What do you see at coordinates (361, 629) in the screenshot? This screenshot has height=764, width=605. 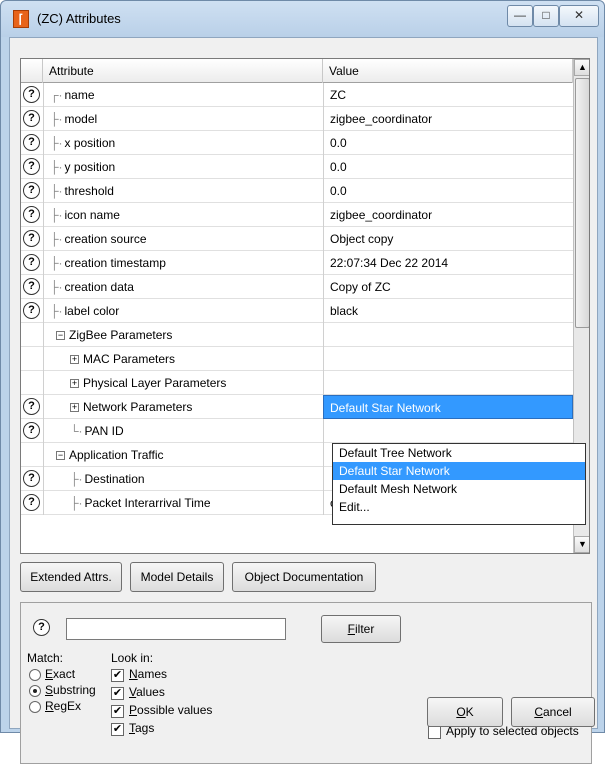 I see `filter-button: Filter` at bounding box center [361, 629].